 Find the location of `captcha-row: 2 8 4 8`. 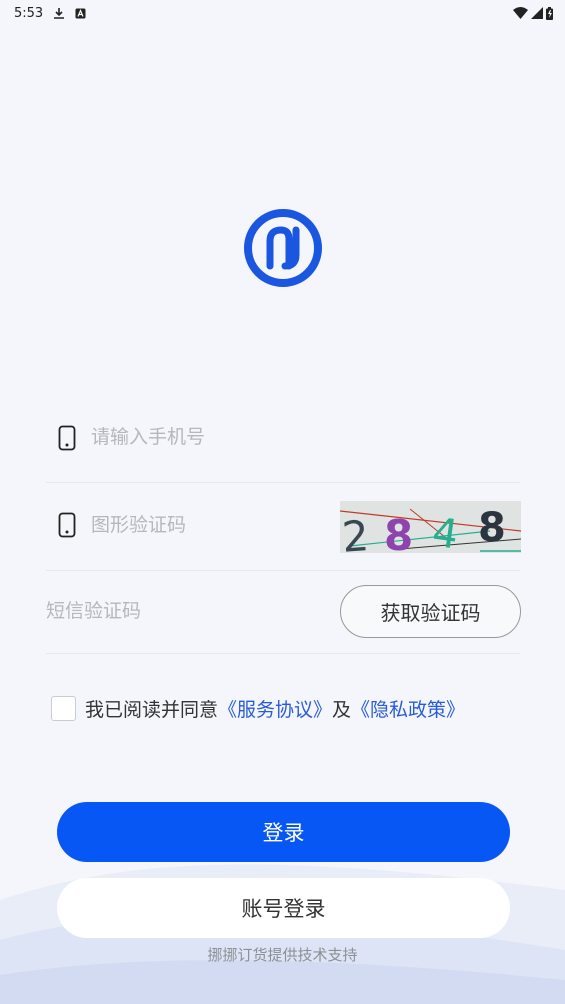

captcha-row: 2 8 4 8 is located at coordinates (283, 527).